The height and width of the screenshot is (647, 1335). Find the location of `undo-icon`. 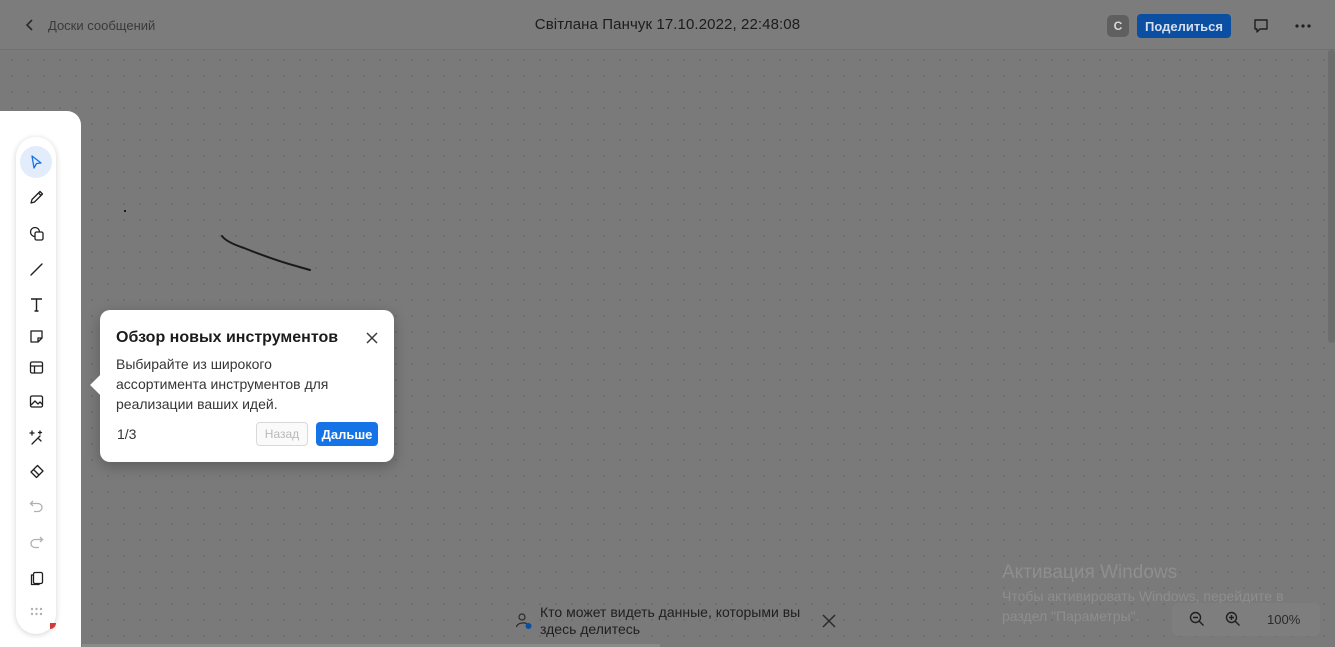

undo-icon is located at coordinates (36, 506).